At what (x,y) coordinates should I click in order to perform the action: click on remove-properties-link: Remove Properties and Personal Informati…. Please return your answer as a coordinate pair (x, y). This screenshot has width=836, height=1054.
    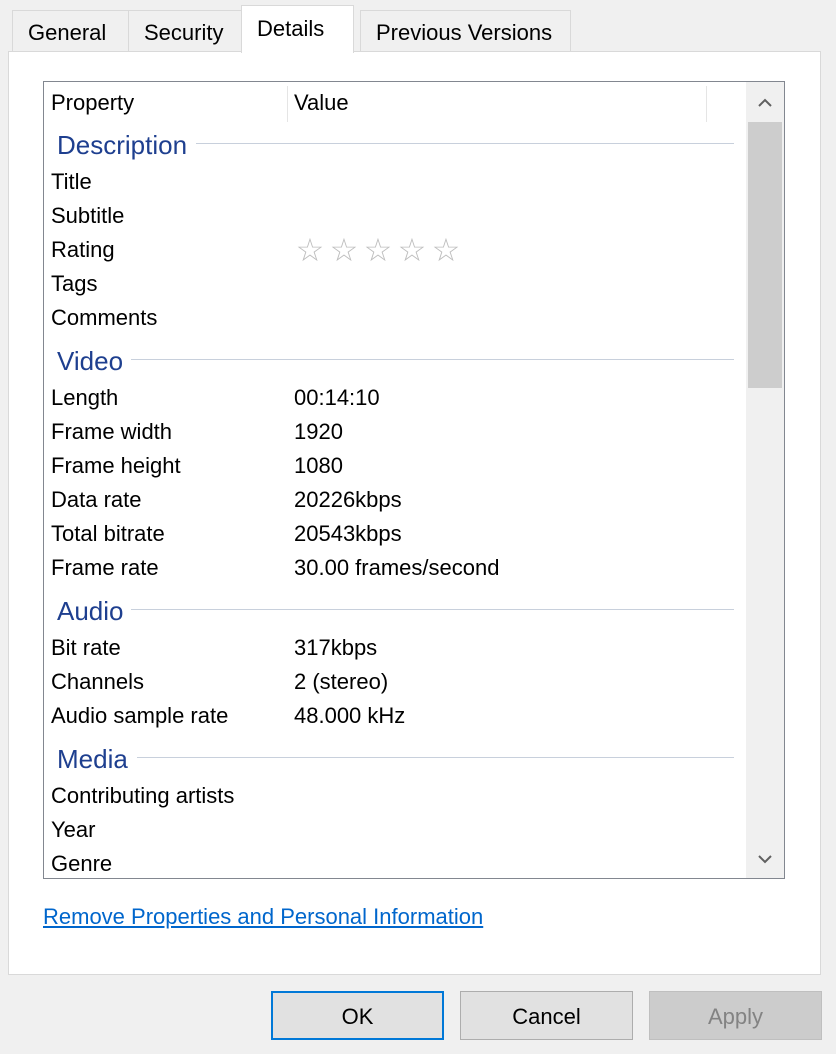
    Looking at the image, I should click on (263, 917).